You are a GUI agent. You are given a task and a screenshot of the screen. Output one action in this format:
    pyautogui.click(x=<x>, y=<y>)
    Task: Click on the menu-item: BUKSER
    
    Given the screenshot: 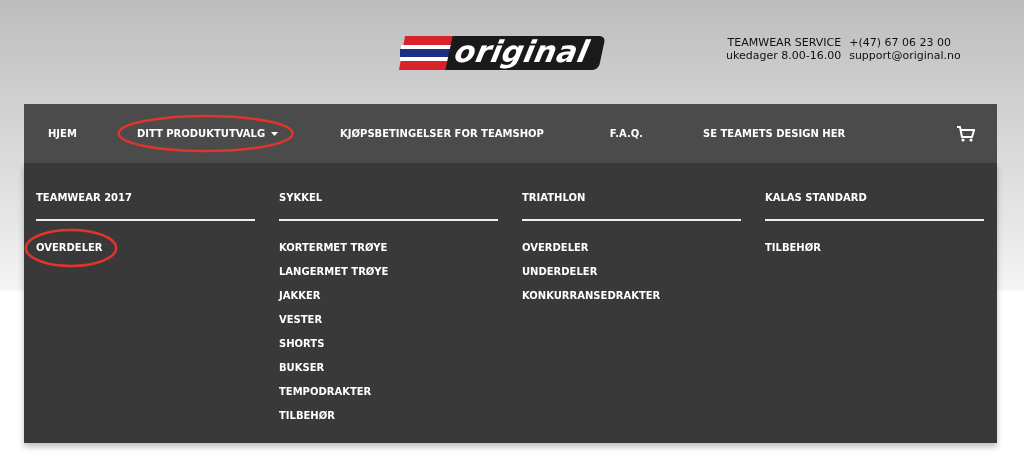 What is the action you would take?
    pyautogui.click(x=302, y=368)
    